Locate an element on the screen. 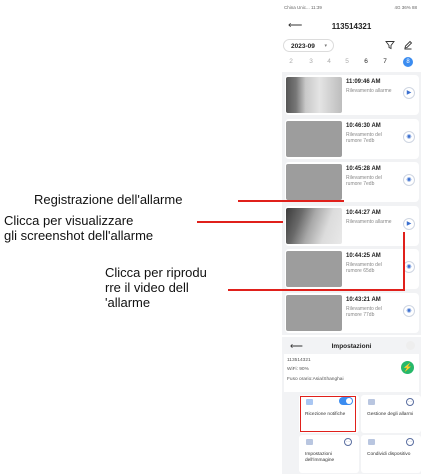 This screenshot has width=421, height=474. recording-card: 10:43:21 AM Rilevamento del rumore 77db ◉ is located at coordinates (352, 313).